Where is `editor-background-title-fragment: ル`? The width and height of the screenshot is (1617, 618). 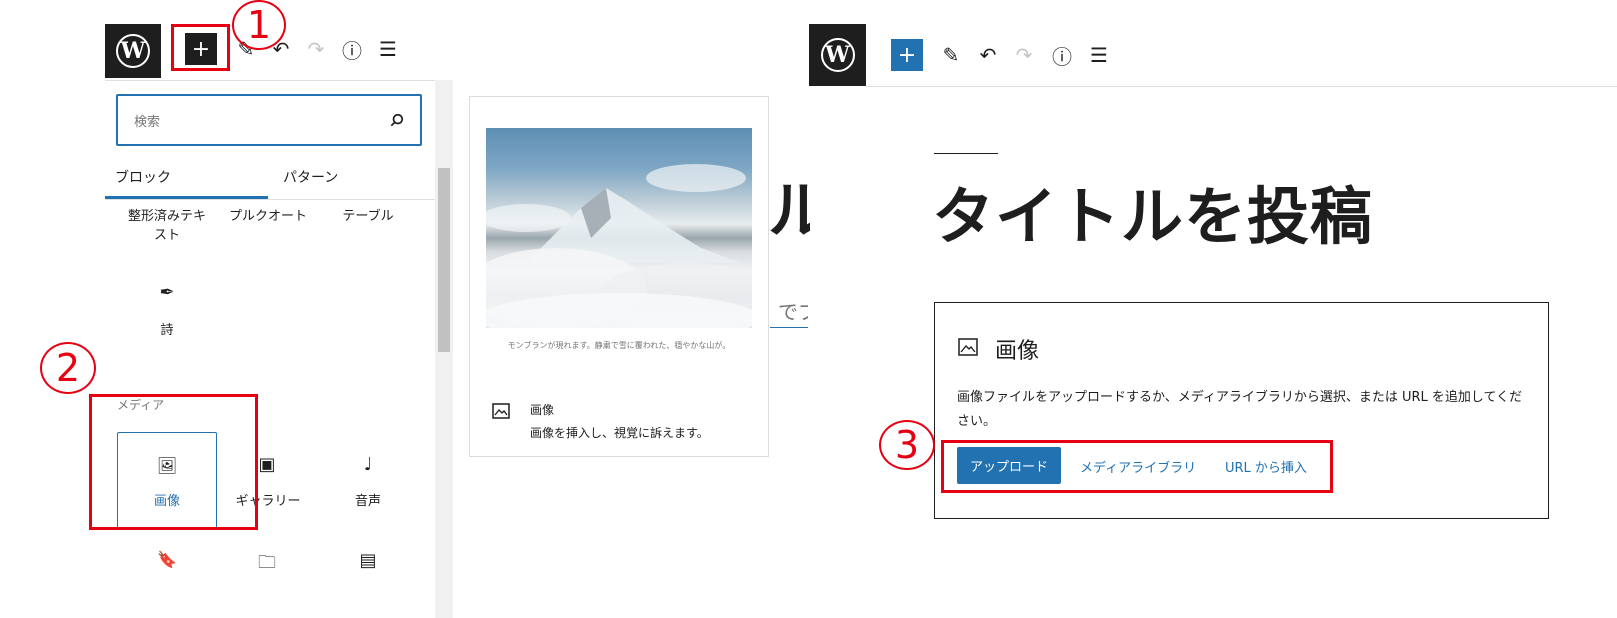 editor-background-title-fragment: ル is located at coordinates (789, 210).